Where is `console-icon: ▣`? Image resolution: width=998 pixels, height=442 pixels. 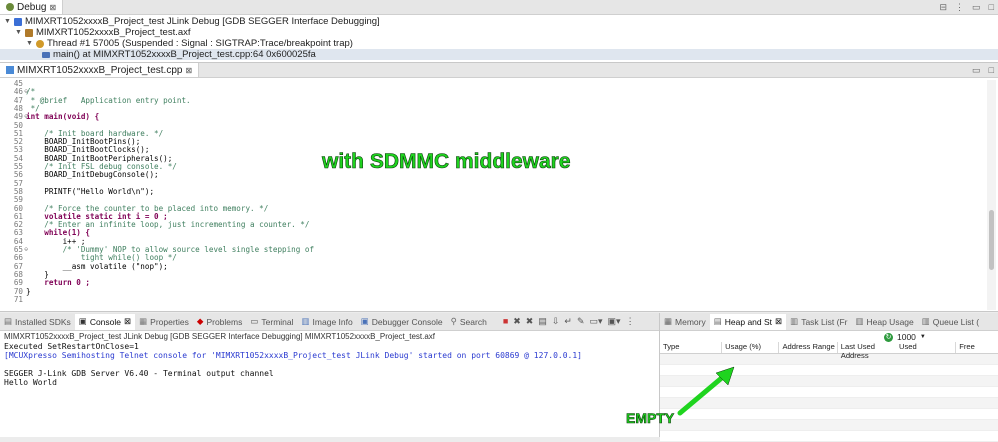
console-icon: ▣ is located at coordinates (82, 321).